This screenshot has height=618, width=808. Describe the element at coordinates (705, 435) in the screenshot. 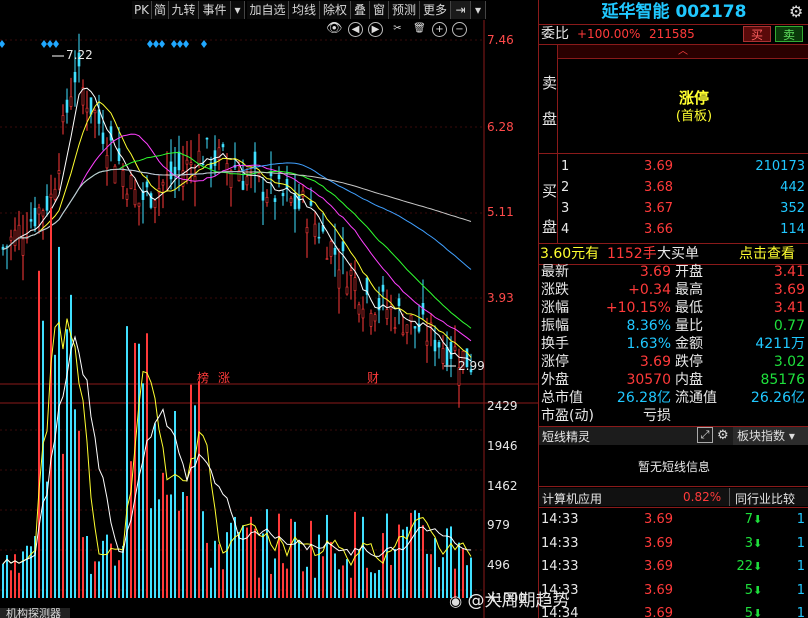

I see `screenshot-icon: ⤢` at that location.